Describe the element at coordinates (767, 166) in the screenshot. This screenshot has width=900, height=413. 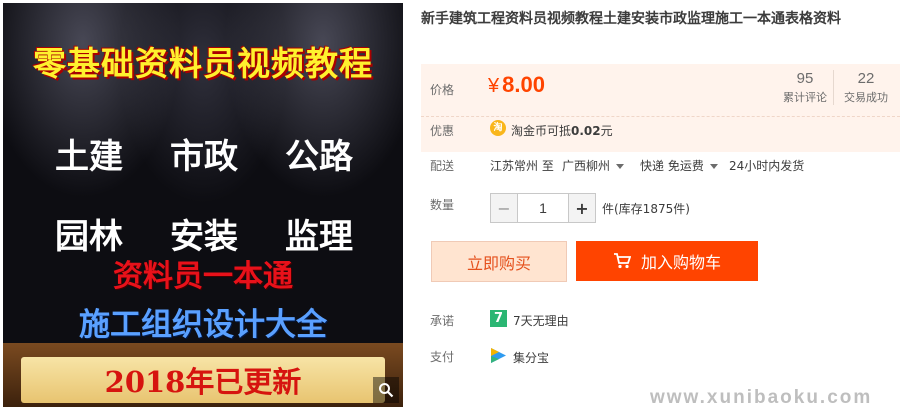
I see `shipping-dispatch: 24小时内发货` at that location.